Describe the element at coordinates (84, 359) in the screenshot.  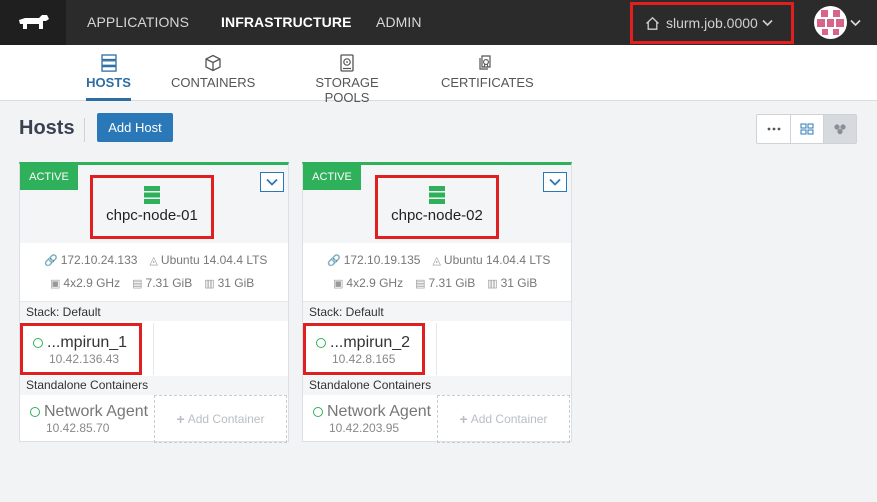
I see `container-ip: 10.42.136.43` at that location.